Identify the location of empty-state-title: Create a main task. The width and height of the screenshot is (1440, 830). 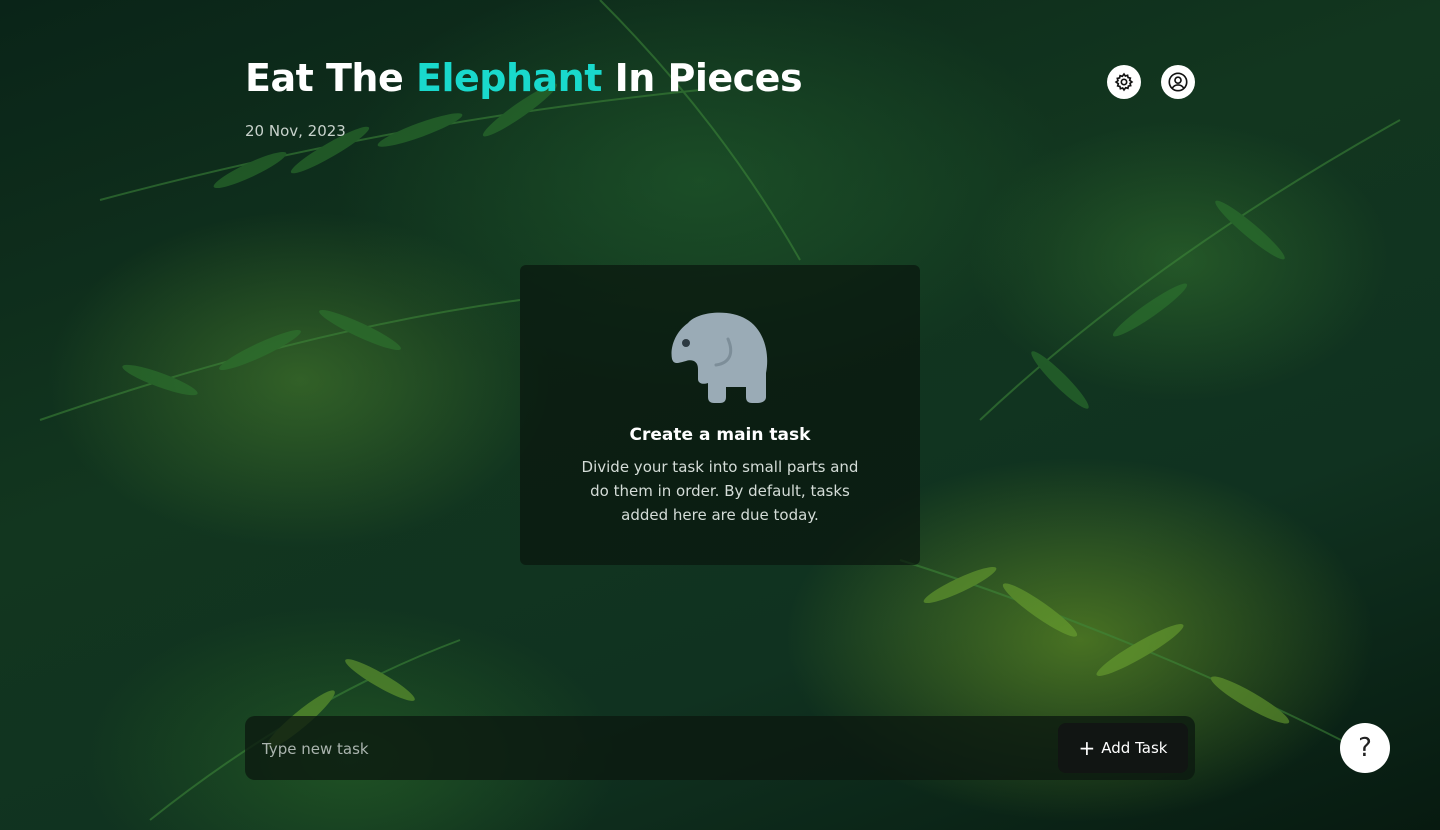
(720, 435).